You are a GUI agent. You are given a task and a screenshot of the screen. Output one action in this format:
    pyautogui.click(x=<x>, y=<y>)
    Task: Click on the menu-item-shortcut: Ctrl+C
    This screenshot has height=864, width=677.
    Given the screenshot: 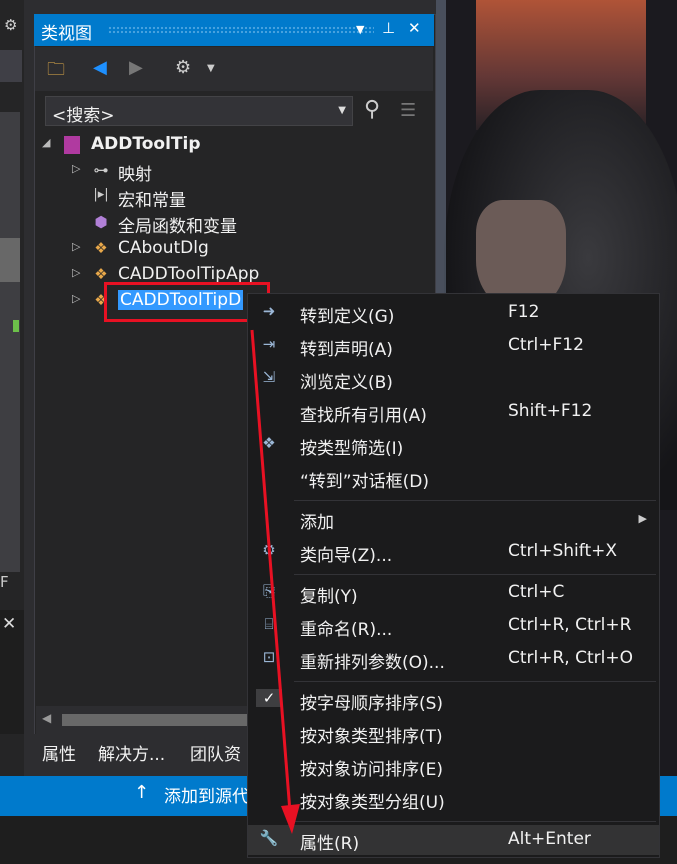 What is the action you would take?
    pyautogui.click(x=536, y=592)
    